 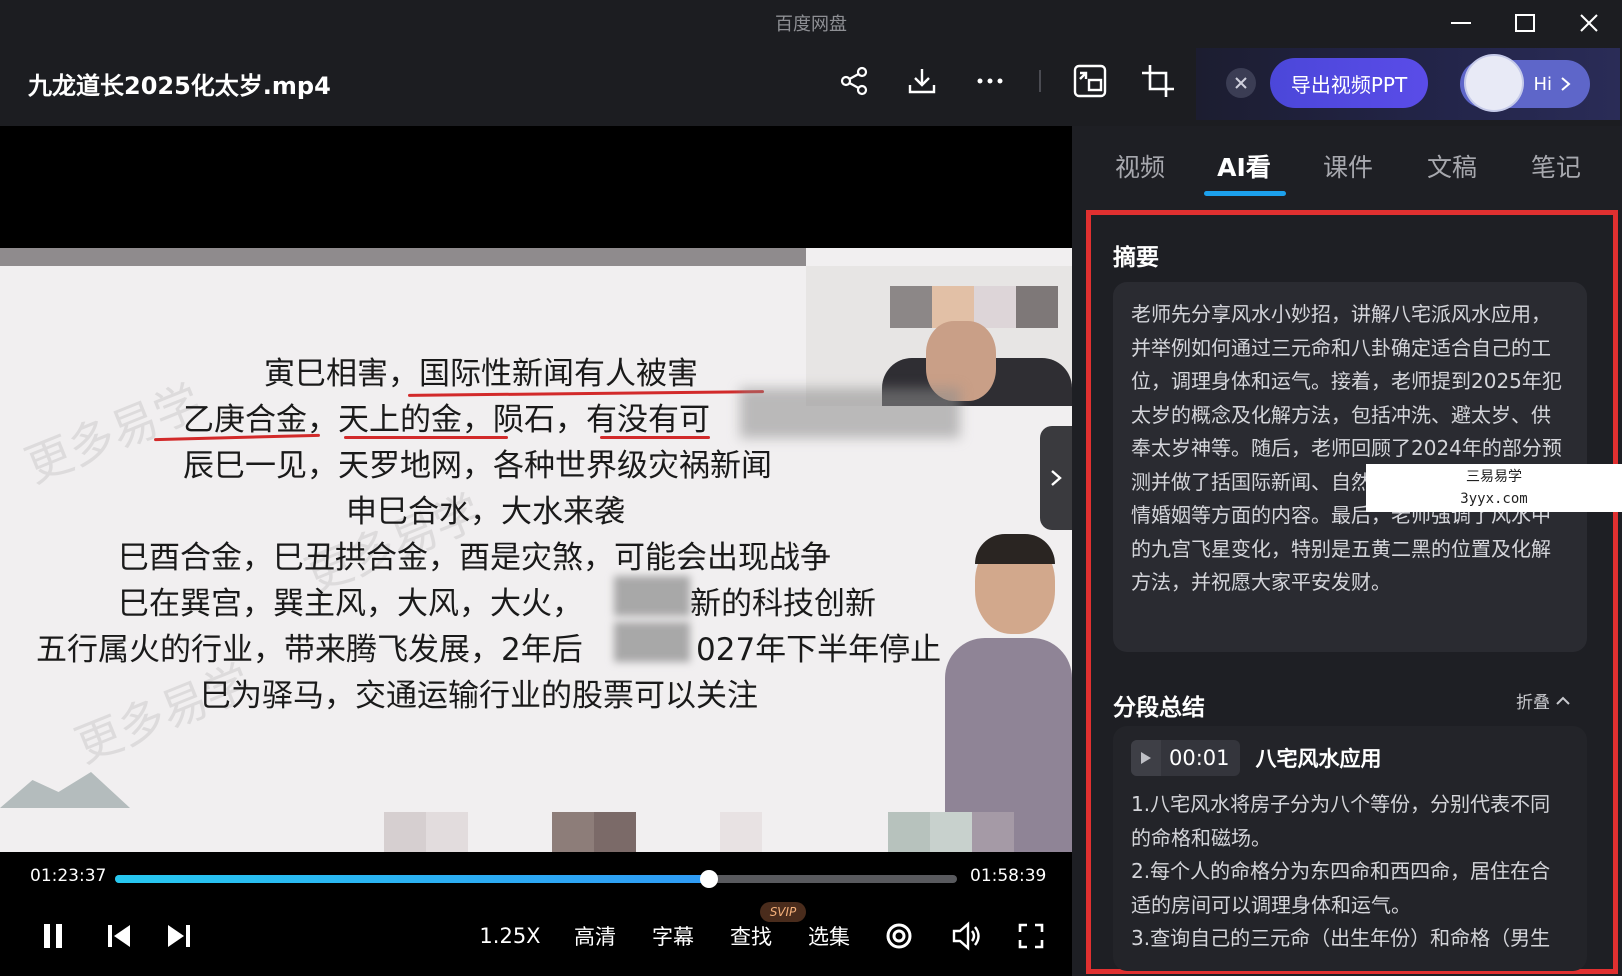 What do you see at coordinates (1158, 81) in the screenshot?
I see `crop-icon` at bounding box center [1158, 81].